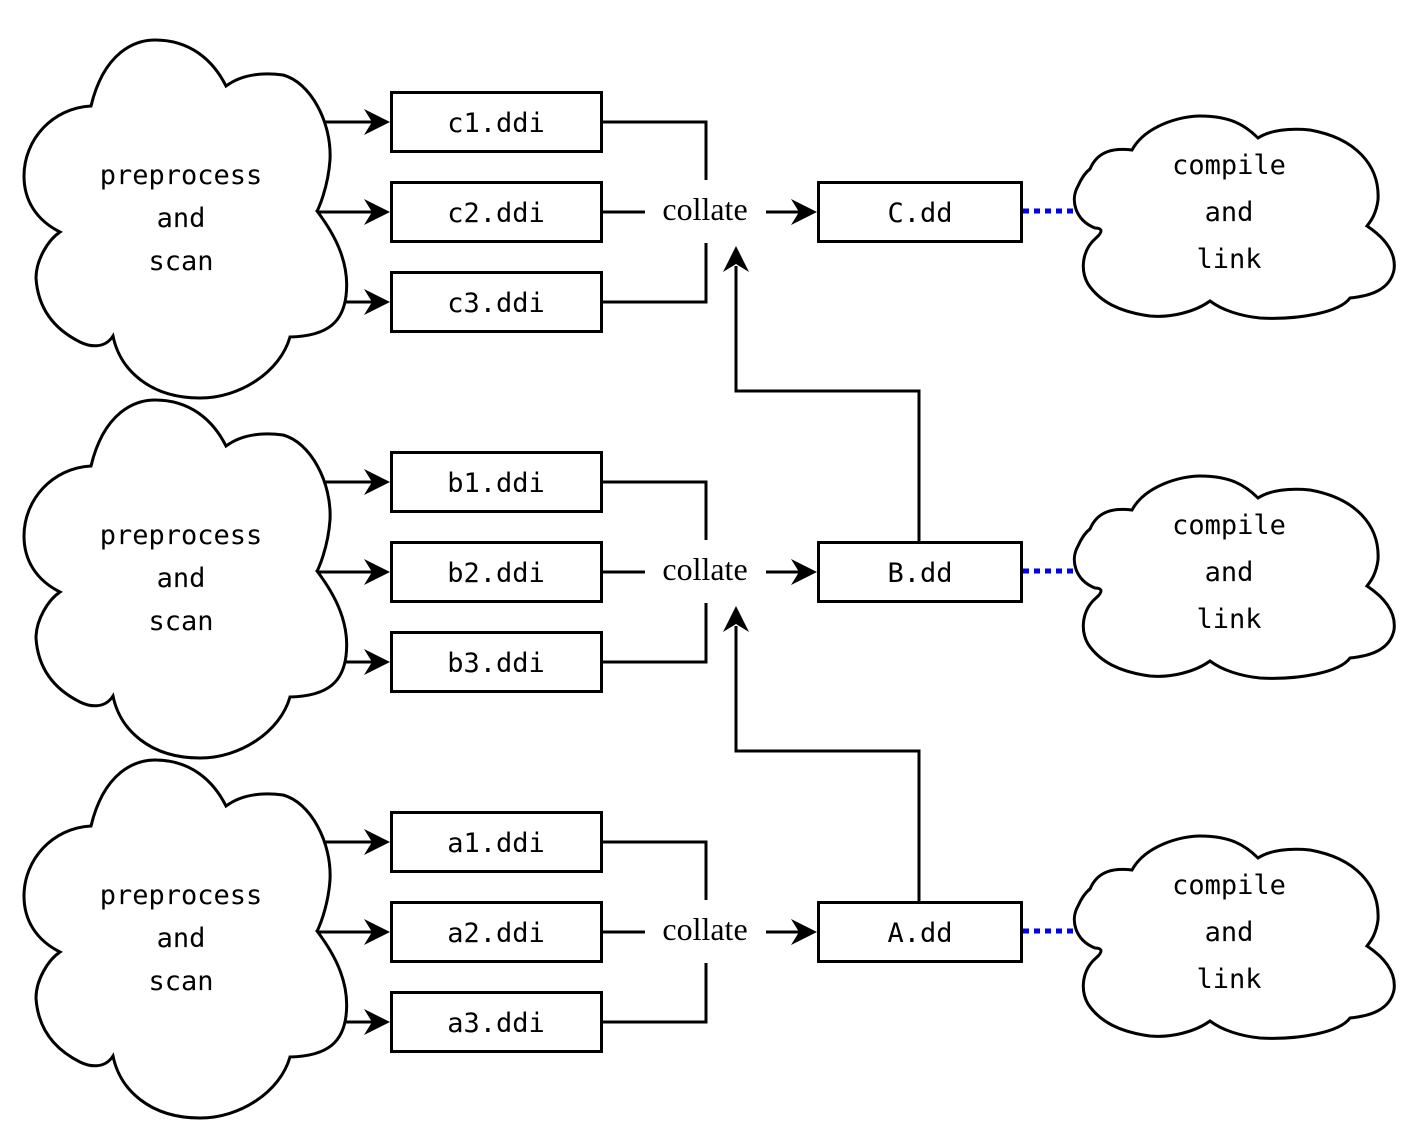  I want to click on ddi-file-box: c1.ddi, so click(496, 122).